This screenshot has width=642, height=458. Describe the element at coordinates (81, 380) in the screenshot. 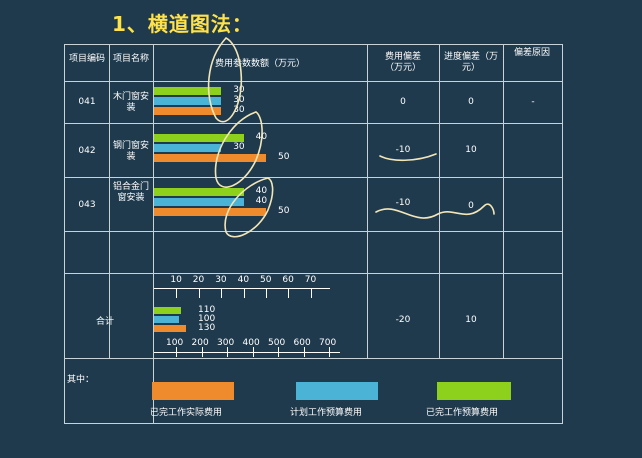

I see `legend-prefix: 其中：` at that location.